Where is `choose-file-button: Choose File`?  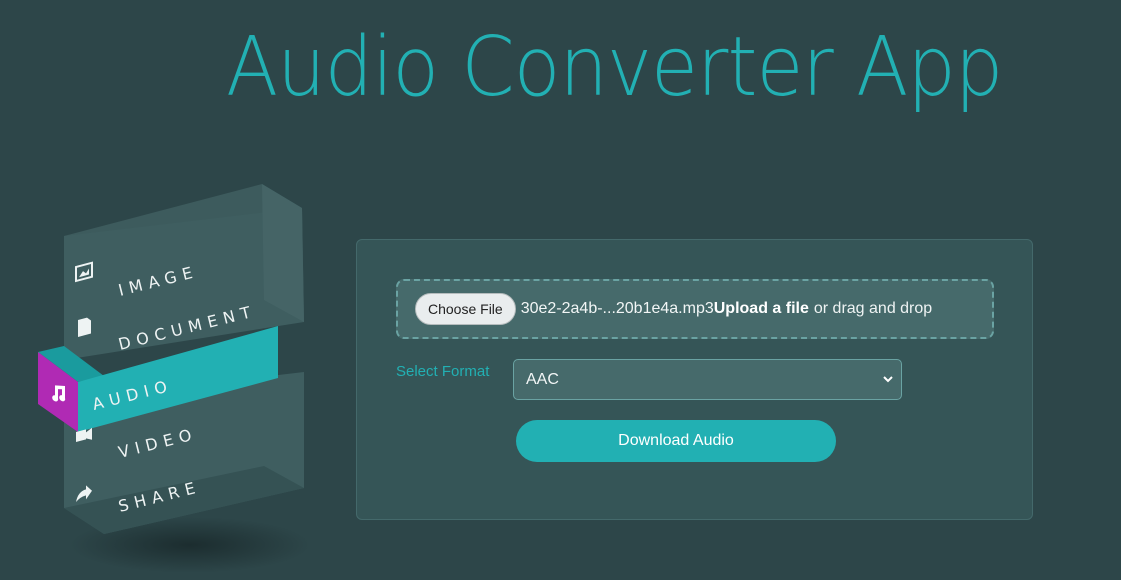
choose-file-button: Choose File is located at coordinates (465, 309).